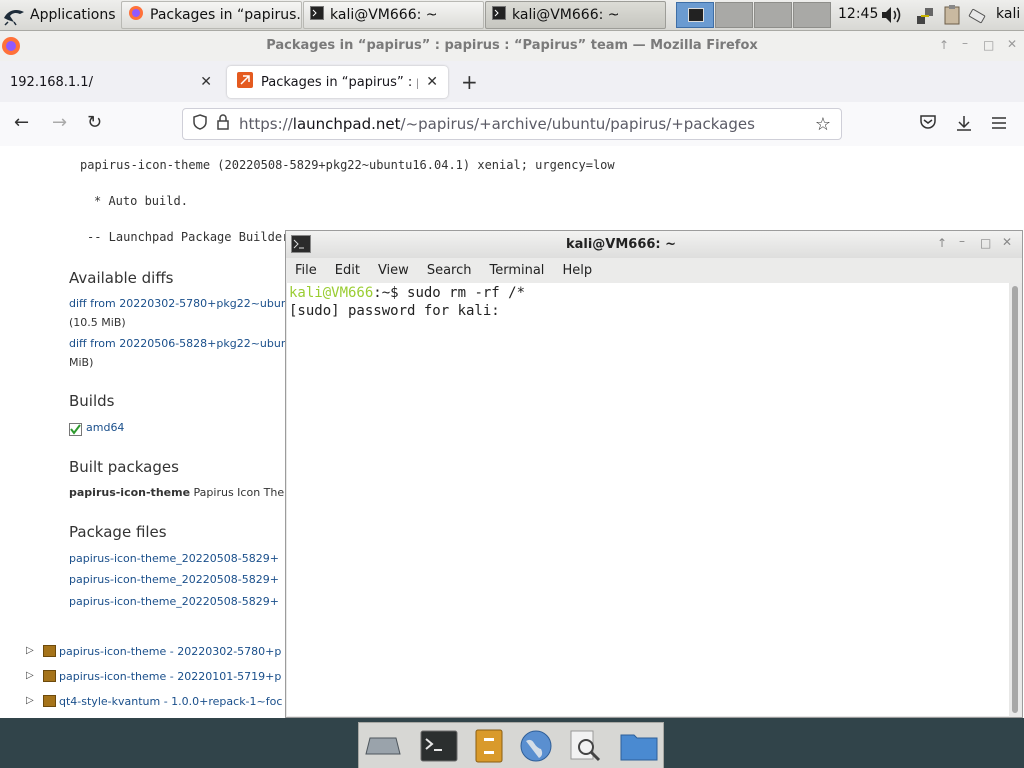 The image size is (1024, 768). Describe the element at coordinates (124, 467) in the screenshot. I see `built-packages-heading: Built packages` at that location.